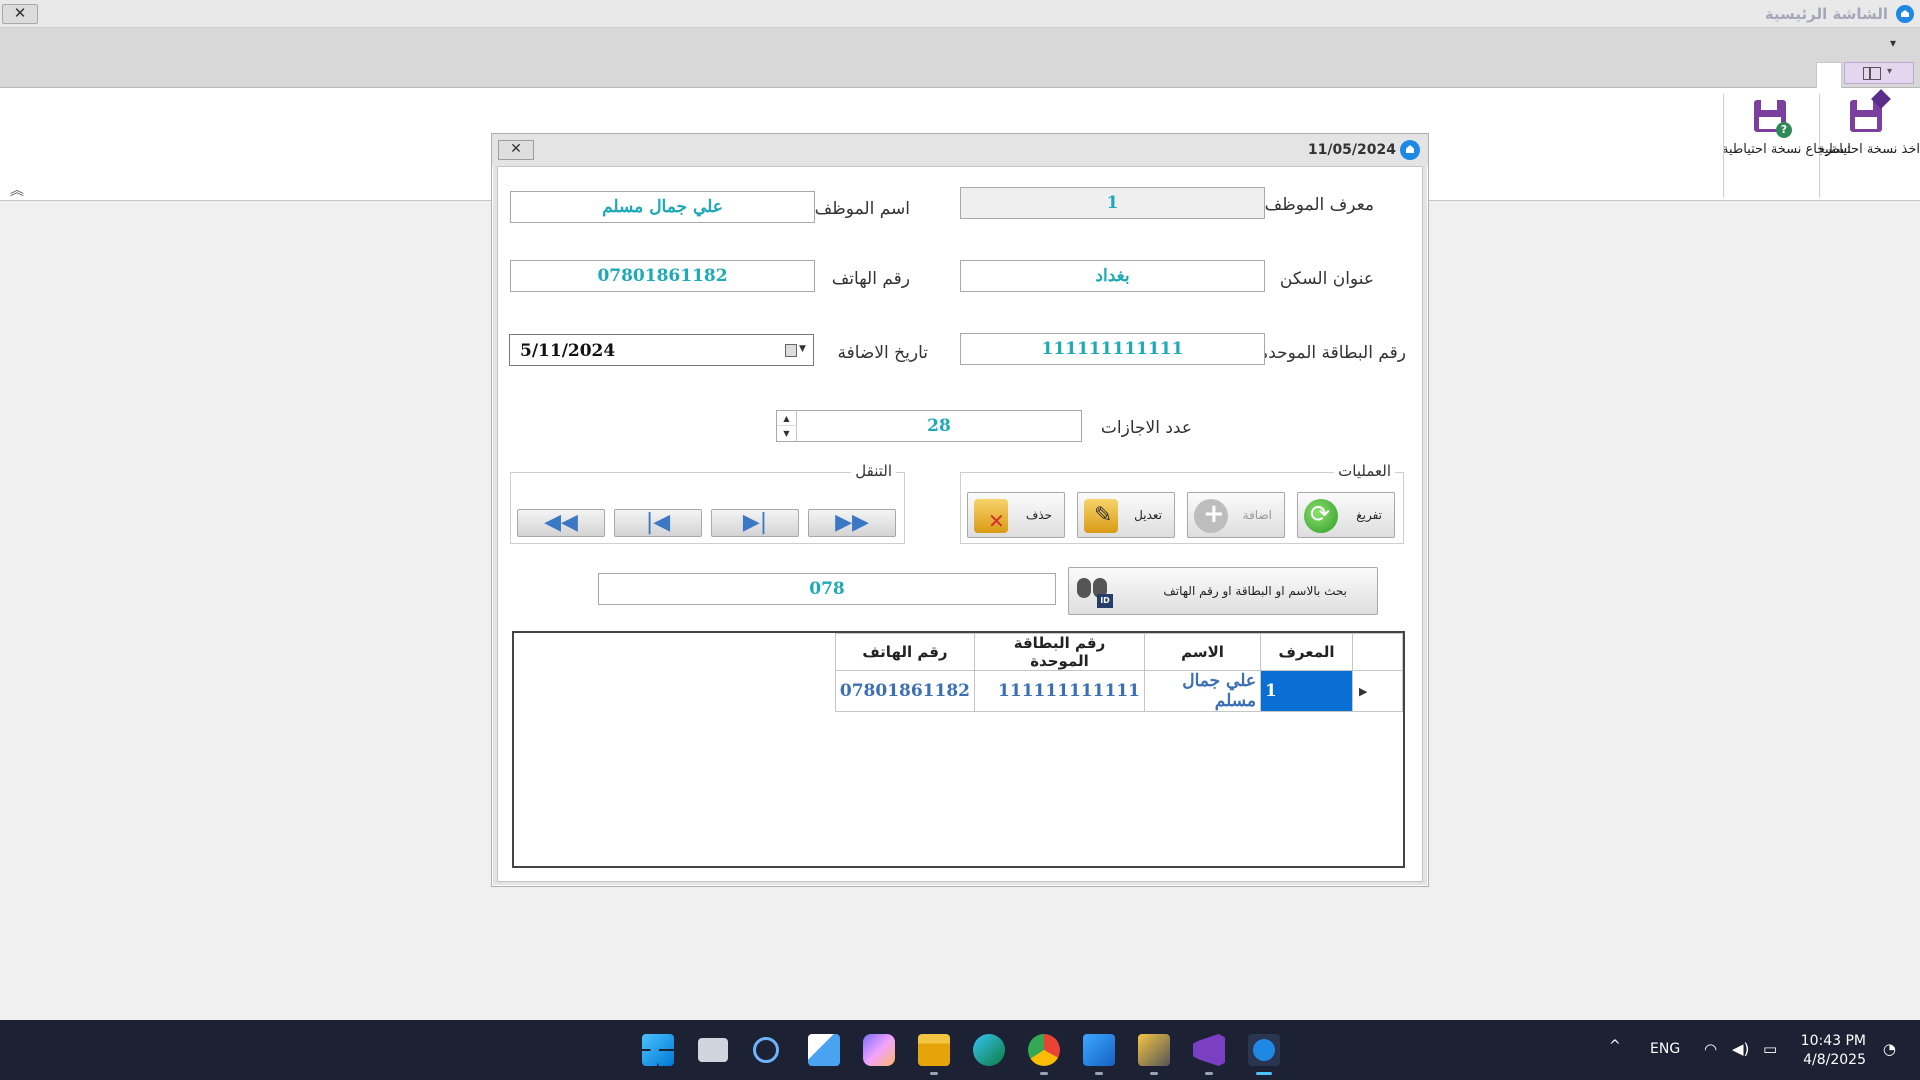 The height and width of the screenshot is (1080, 1920). What do you see at coordinates (960, 150) in the screenshot?
I see `dialog-titlebar: ✕ 11/05/2024` at bounding box center [960, 150].